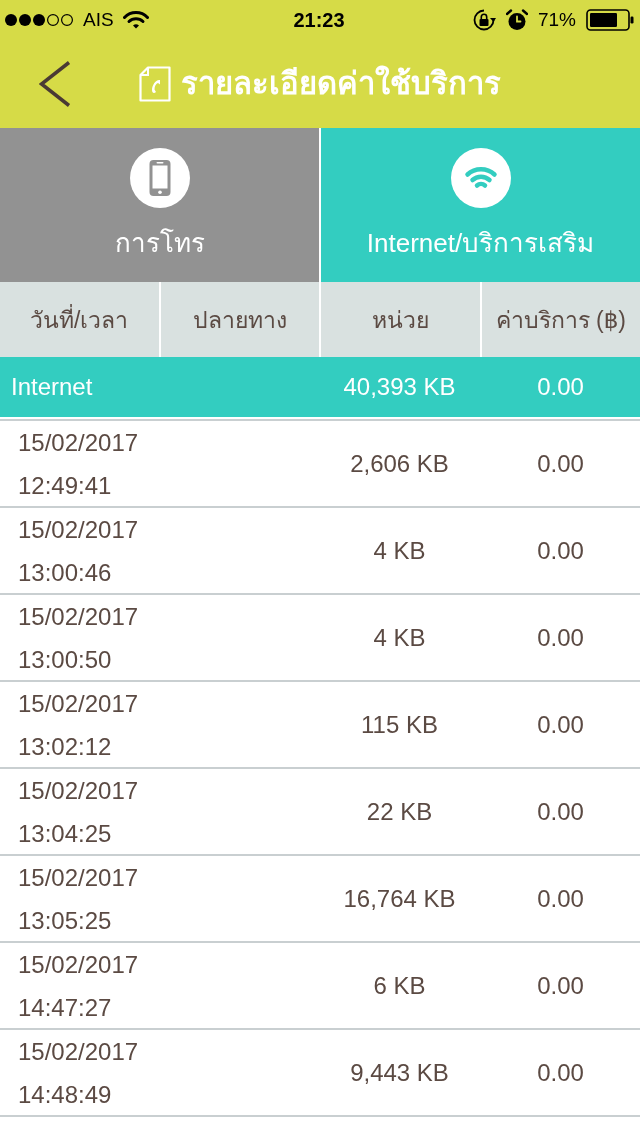  I want to click on usage-time: 13:00:50, so click(65, 660).